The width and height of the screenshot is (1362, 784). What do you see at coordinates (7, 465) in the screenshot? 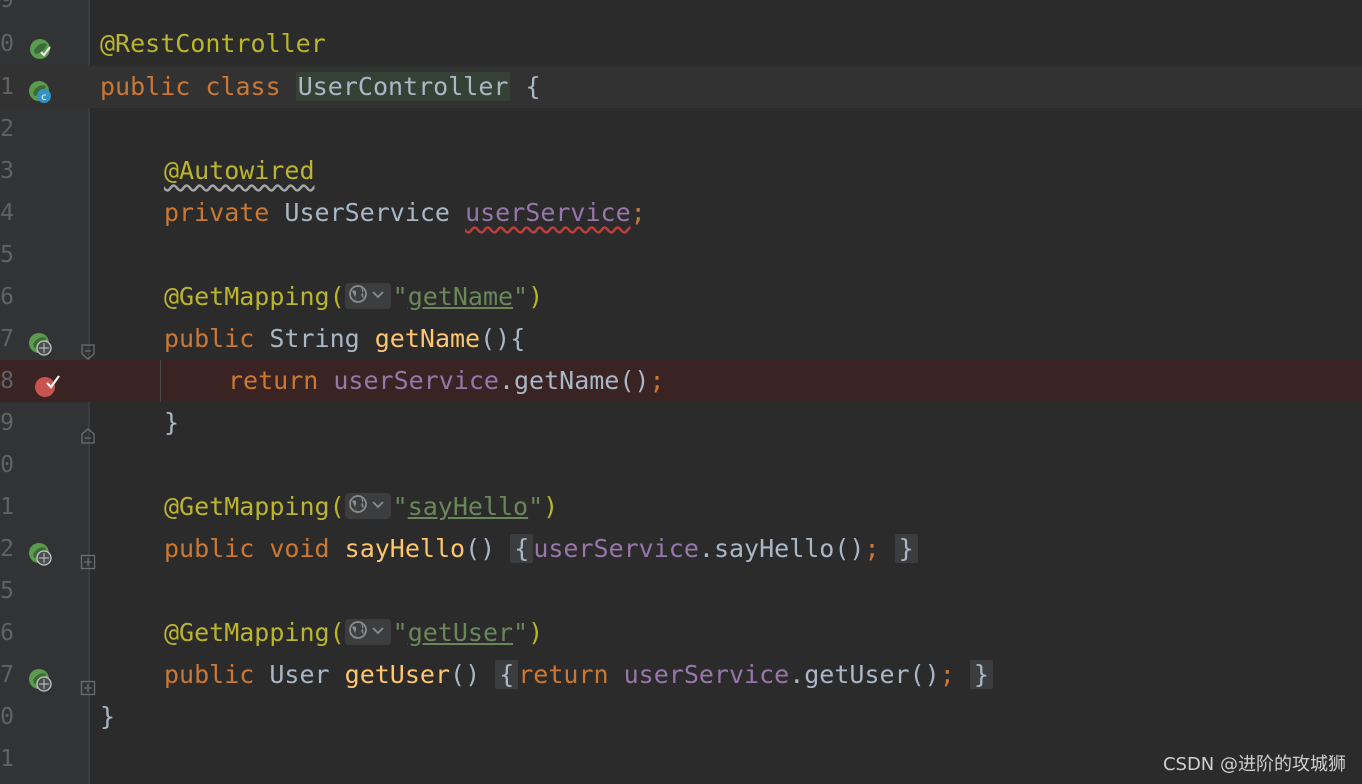
I see `line-number: 20` at bounding box center [7, 465].